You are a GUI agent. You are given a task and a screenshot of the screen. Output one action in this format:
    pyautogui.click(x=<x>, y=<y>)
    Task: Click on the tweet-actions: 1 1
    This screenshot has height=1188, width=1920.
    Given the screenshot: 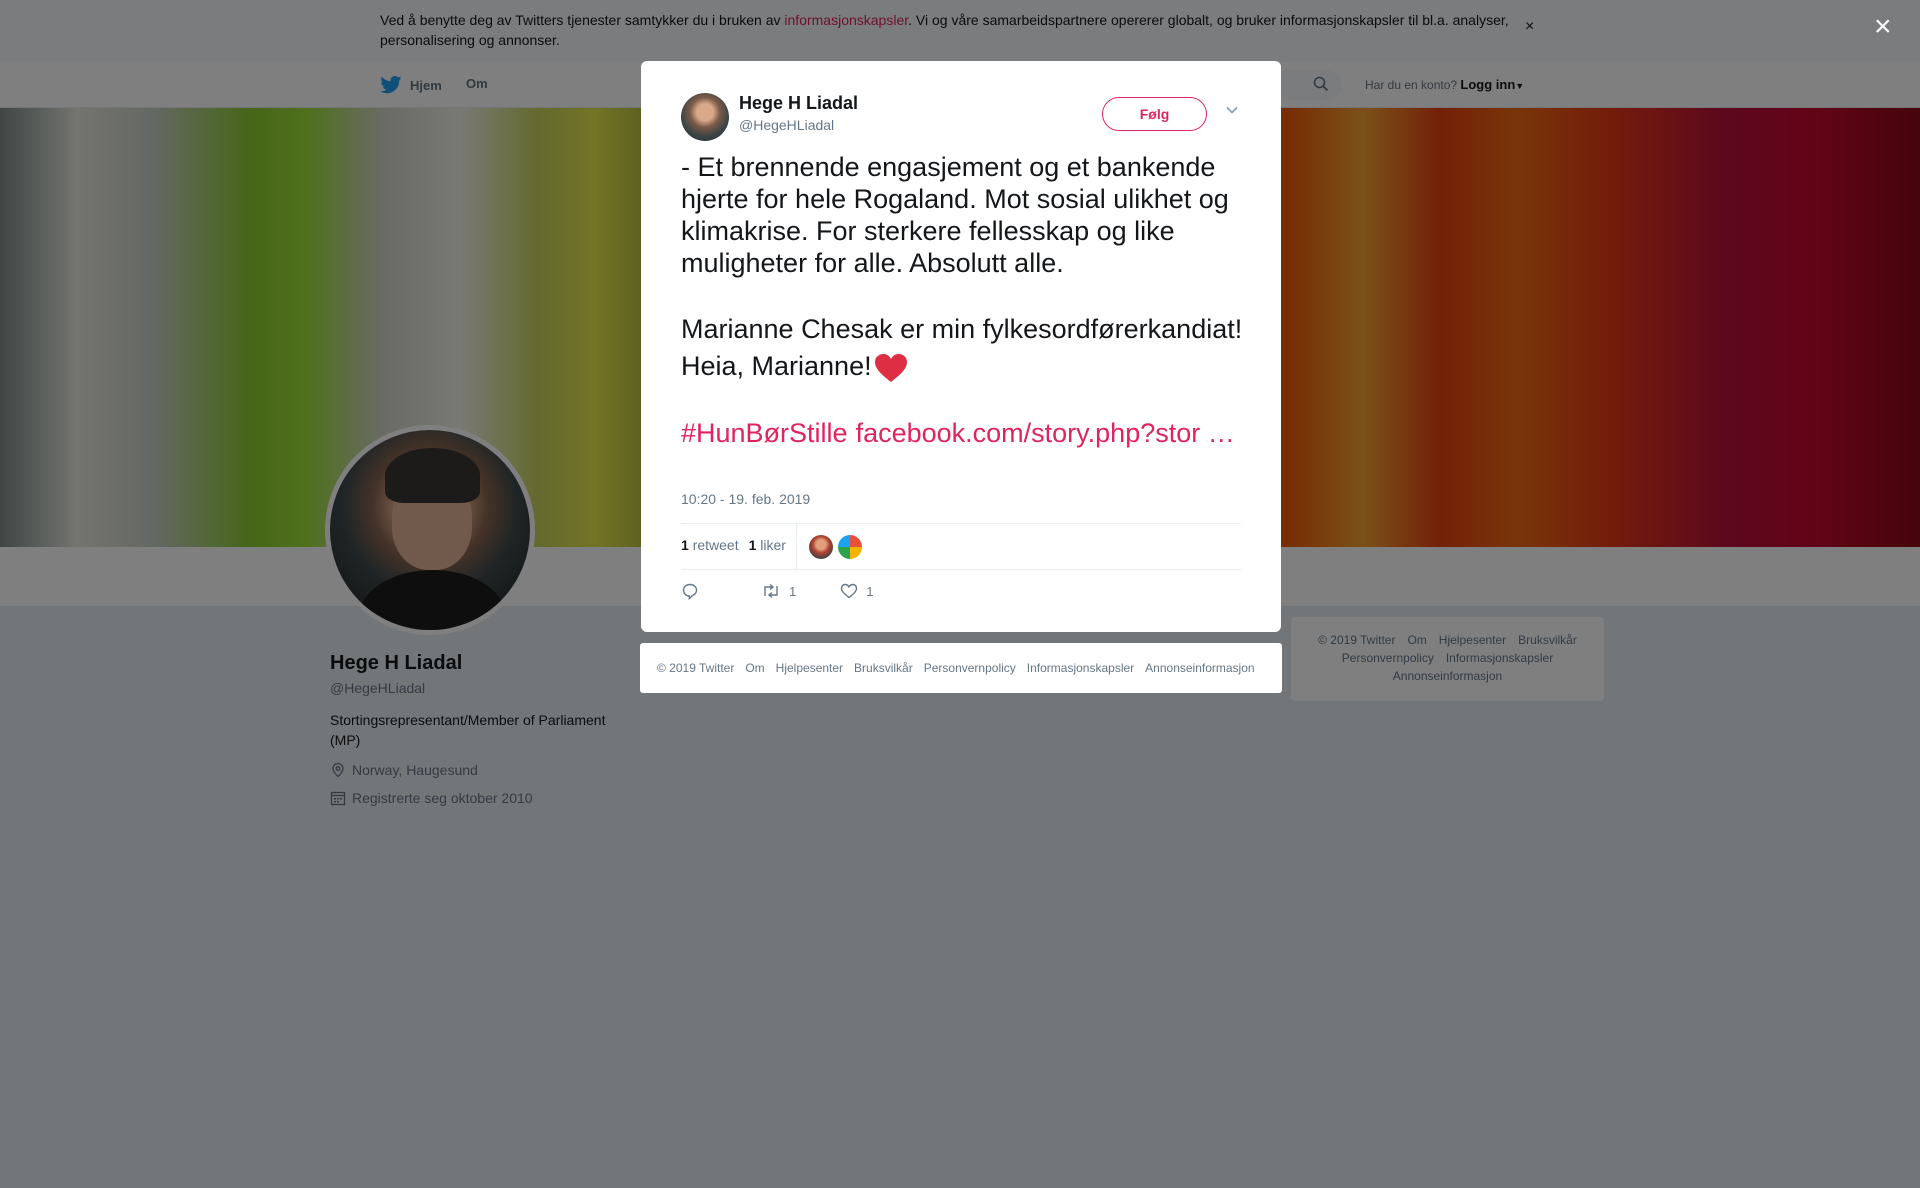 What is the action you would take?
    pyautogui.click(x=777, y=591)
    